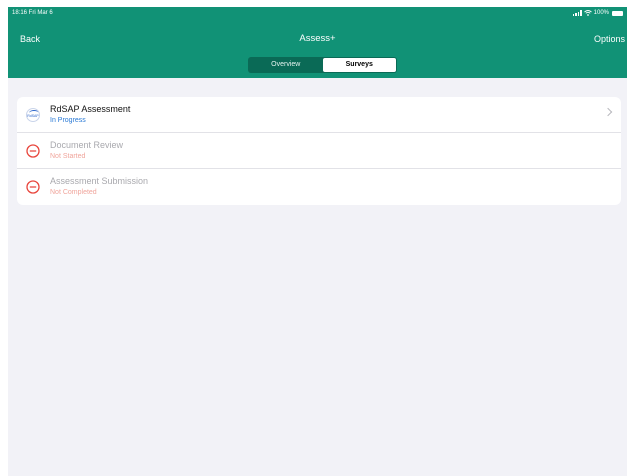 The height and width of the screenshot is (476, 627). I want to click on list-item-status: Not Started, so click(68, 156).